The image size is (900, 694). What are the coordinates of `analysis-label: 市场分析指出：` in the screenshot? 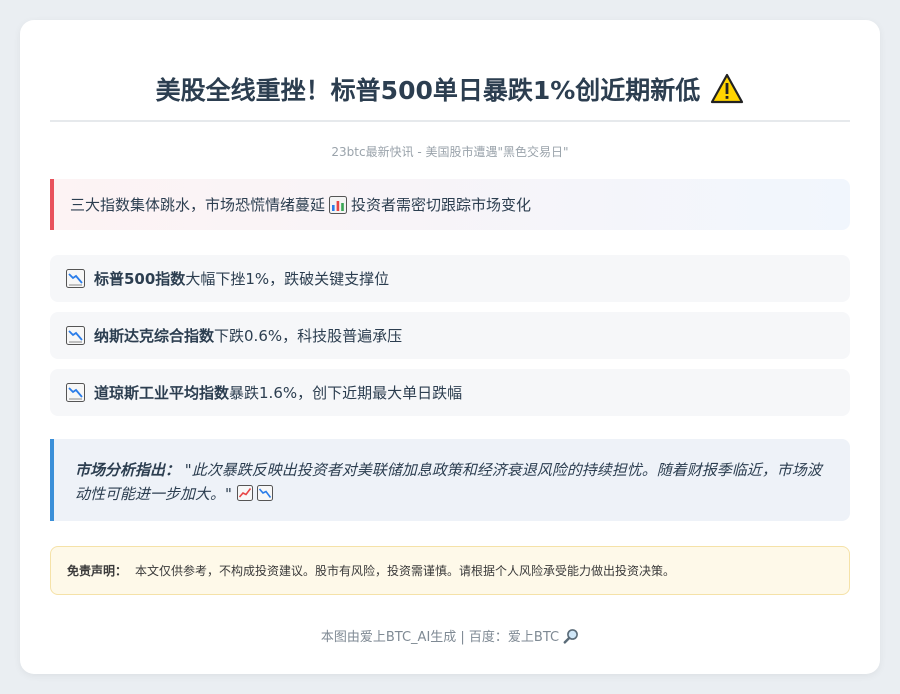 It's located at (128, 470).